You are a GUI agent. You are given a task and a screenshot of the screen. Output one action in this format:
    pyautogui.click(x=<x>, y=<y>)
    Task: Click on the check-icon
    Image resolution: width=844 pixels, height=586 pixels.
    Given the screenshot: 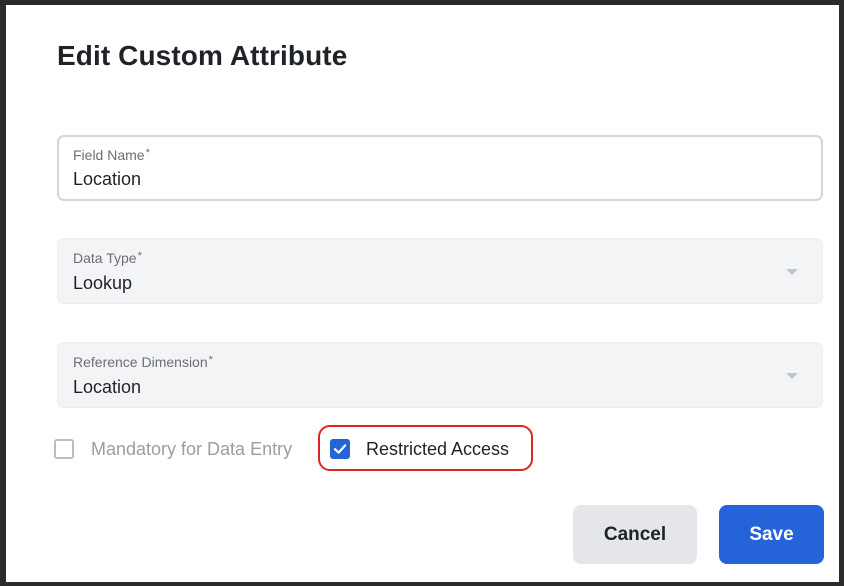 What is the action you would take?
    pyautogui.click(x=340, y=449)
    